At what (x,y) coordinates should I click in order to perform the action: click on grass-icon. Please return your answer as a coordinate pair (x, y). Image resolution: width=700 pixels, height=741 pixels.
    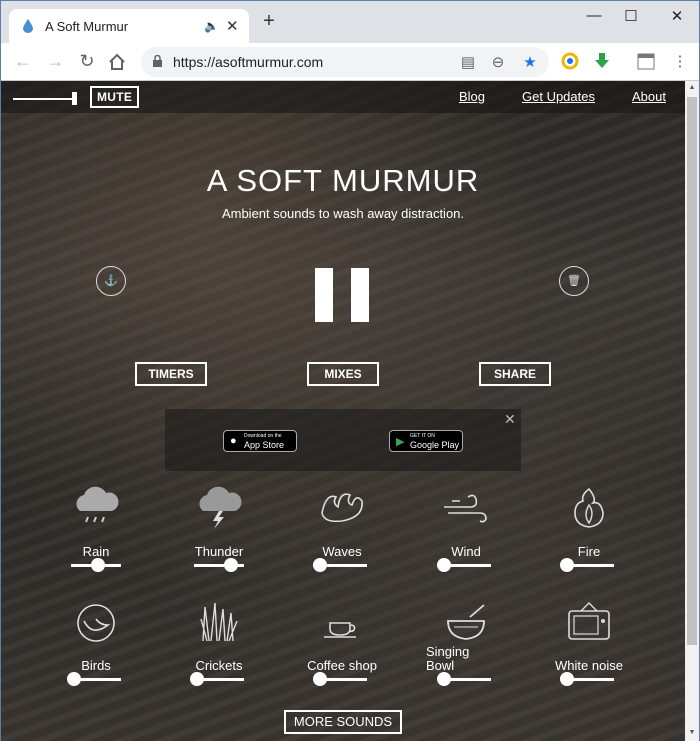
    Looking at the image, I should click on (219, 621).